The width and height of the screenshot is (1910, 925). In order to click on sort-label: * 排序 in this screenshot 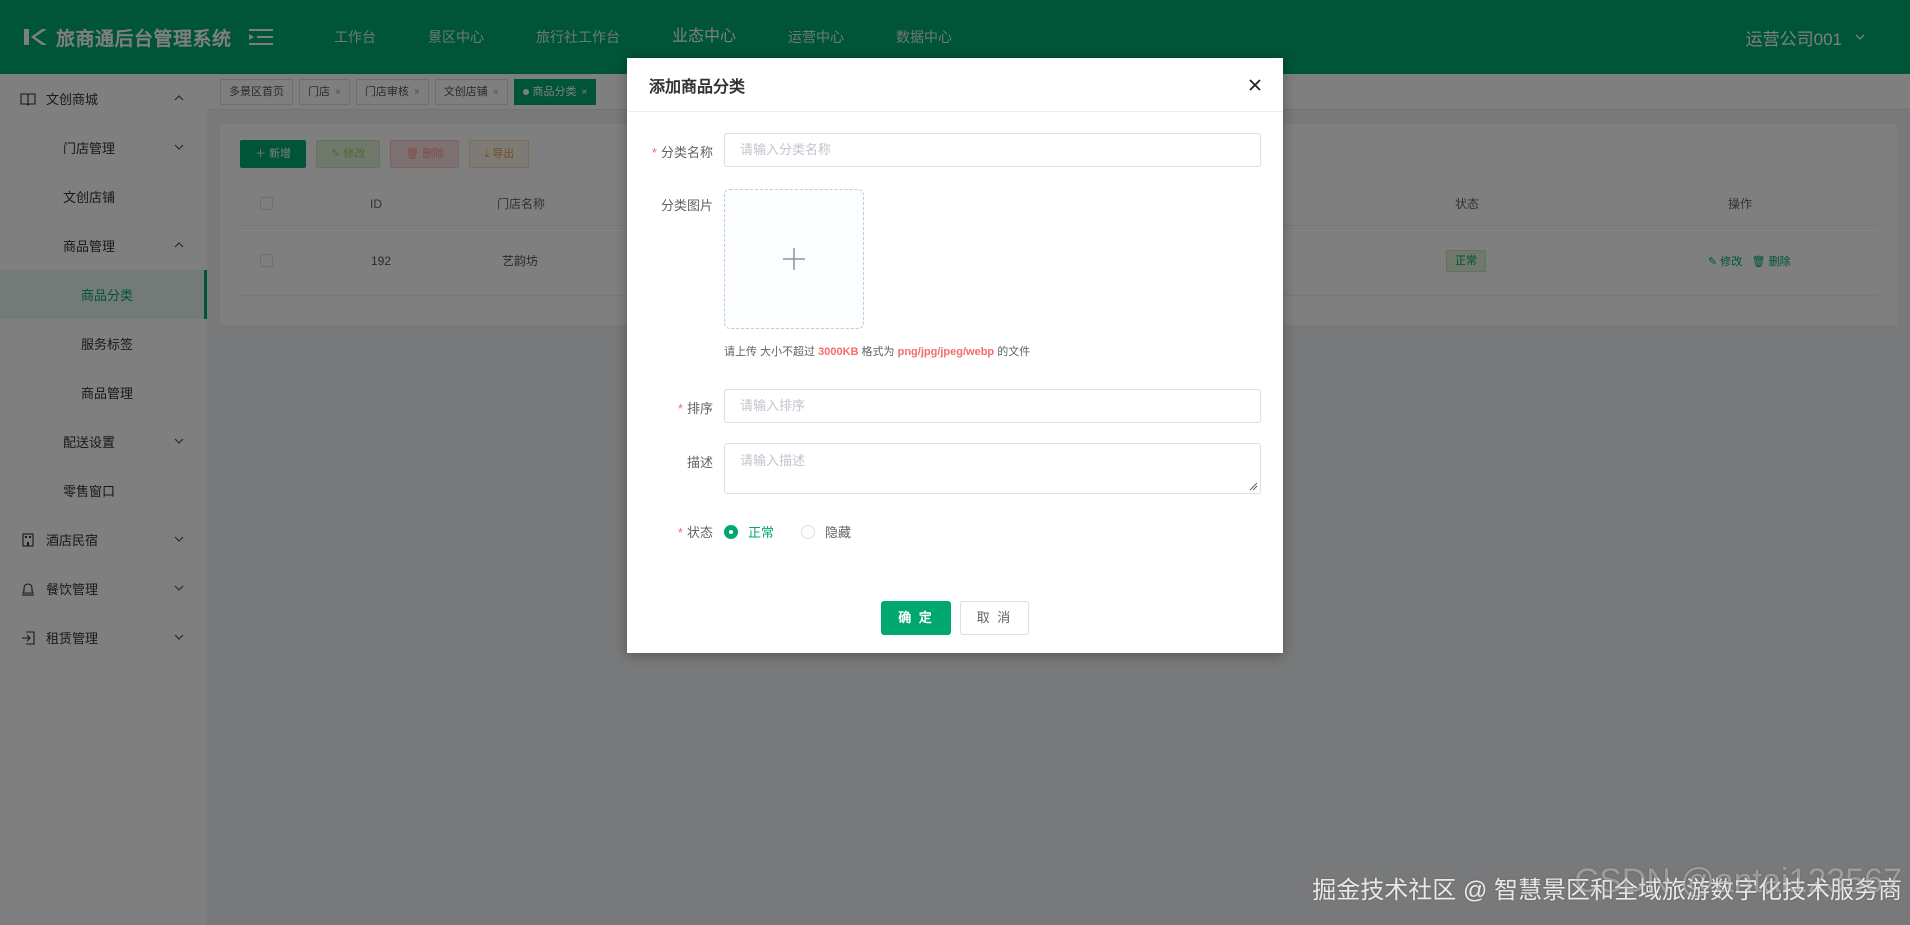, I will do `click(695, 408)`.